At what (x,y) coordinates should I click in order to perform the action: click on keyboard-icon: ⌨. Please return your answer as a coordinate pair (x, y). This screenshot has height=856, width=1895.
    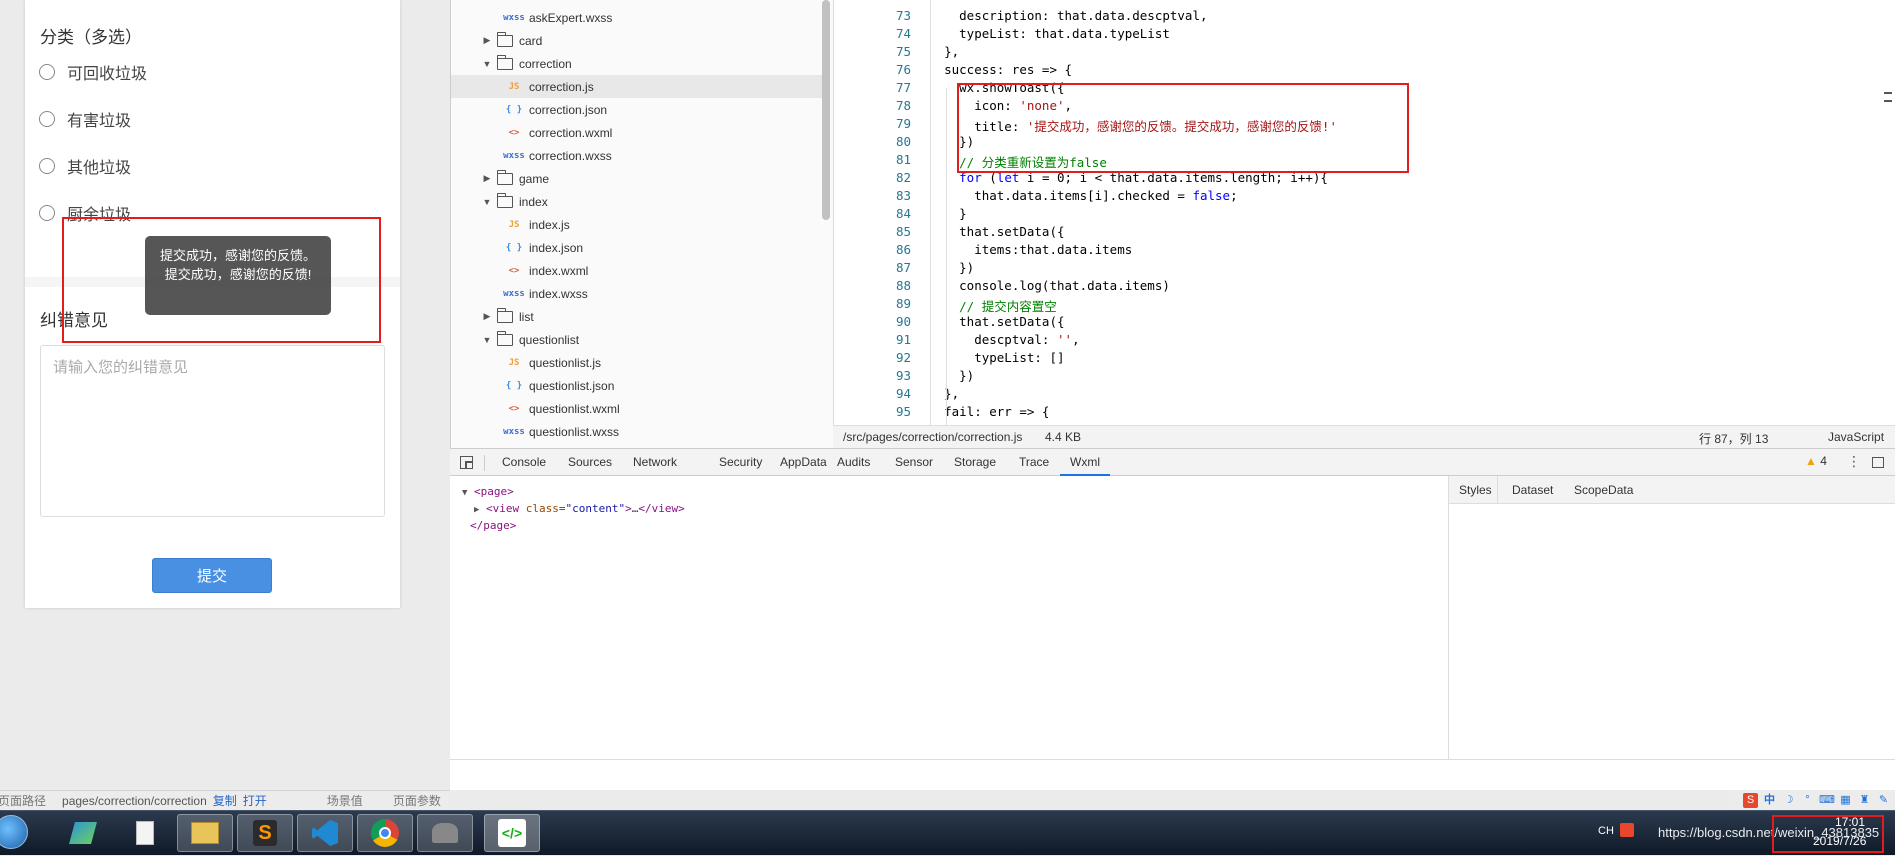
    Looking at the image, I should click on (1827, 800).